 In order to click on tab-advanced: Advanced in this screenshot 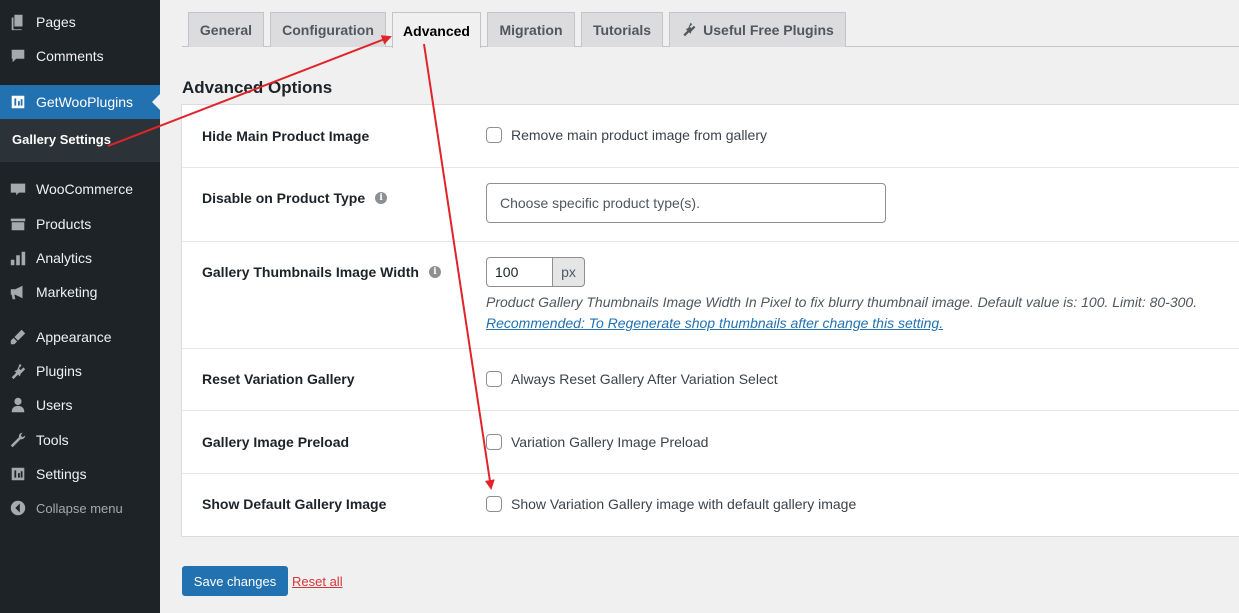, I will do `click(436, 30)`.